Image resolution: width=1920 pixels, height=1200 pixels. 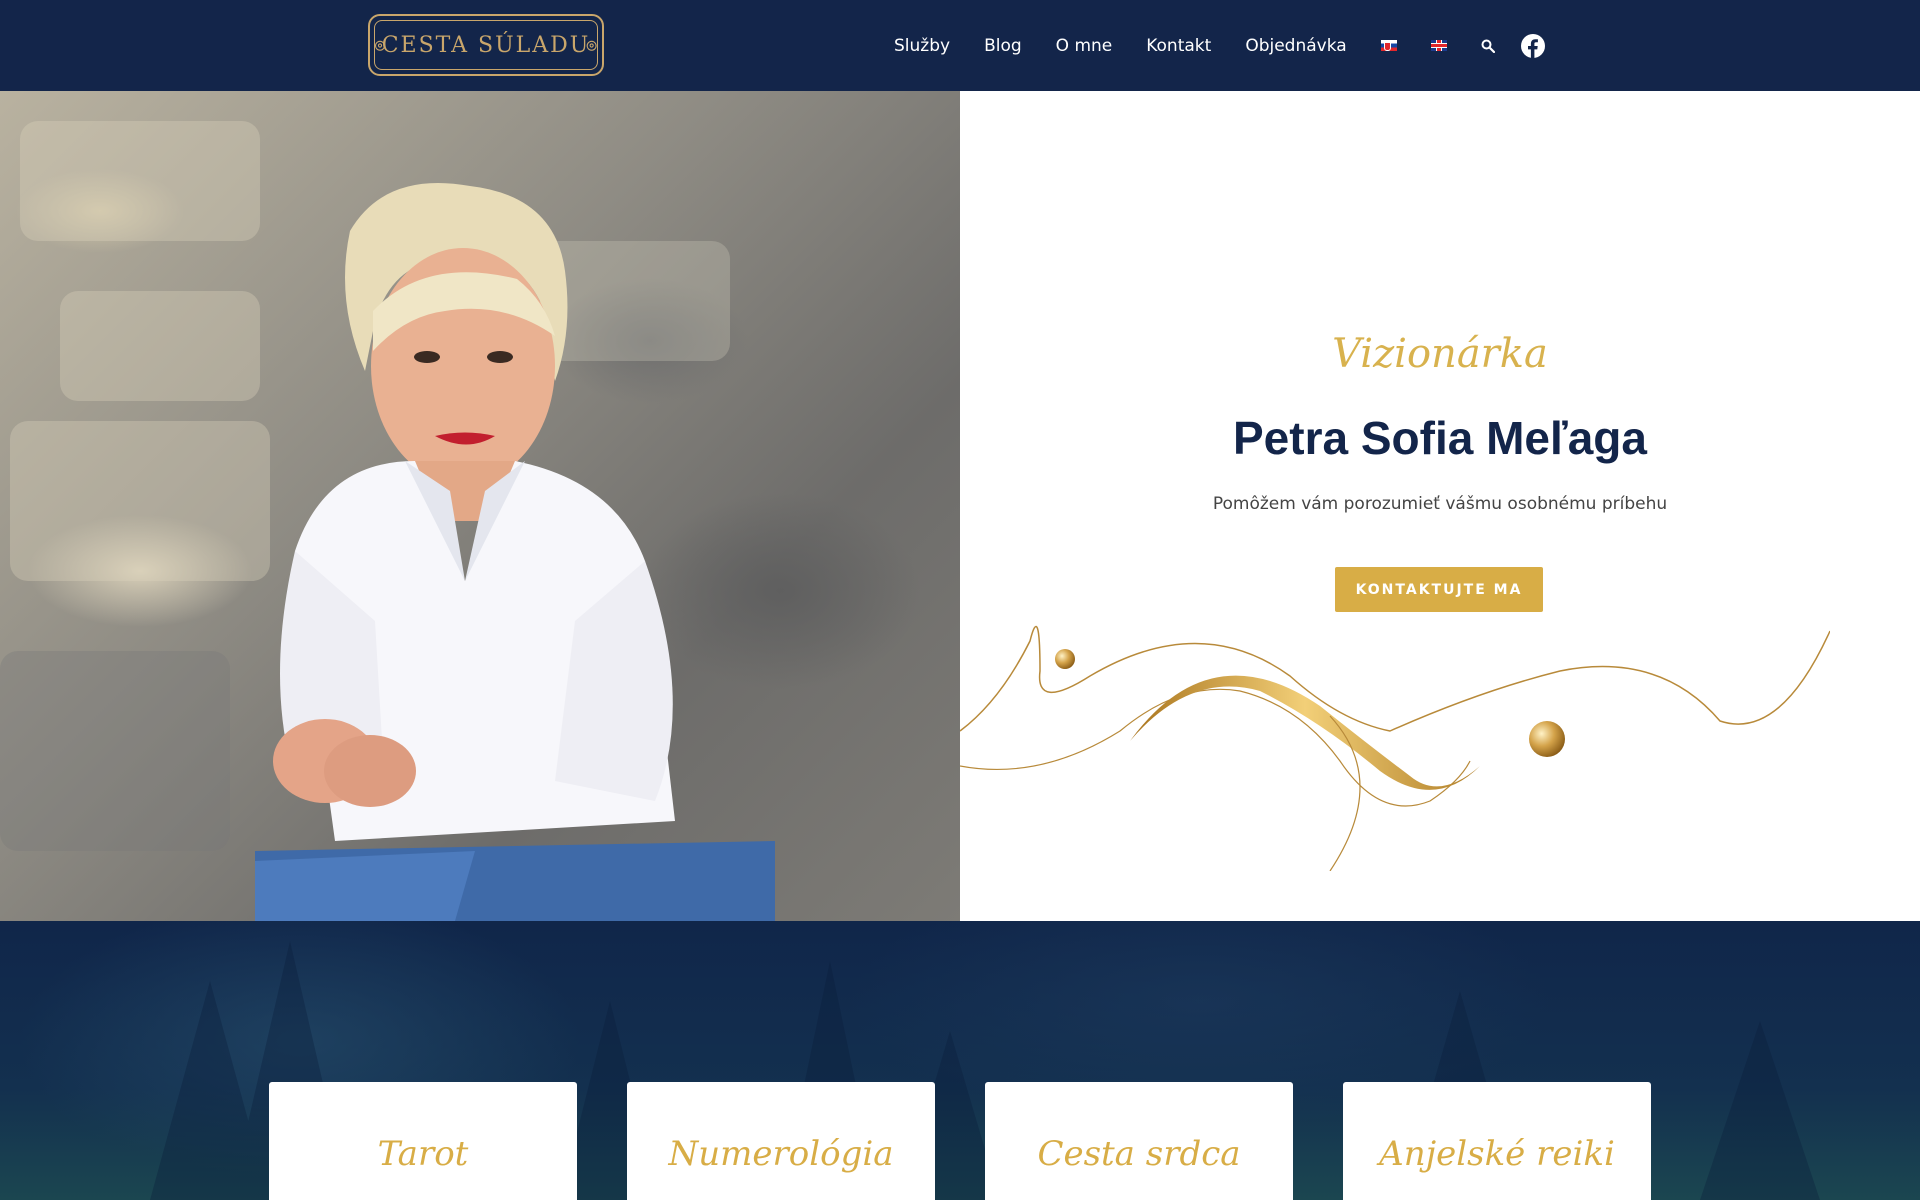 What do you see at coordinates (1438, 45) in the screenshot?
I see `flag-gb-icon` at bounding box center [1438, 45].